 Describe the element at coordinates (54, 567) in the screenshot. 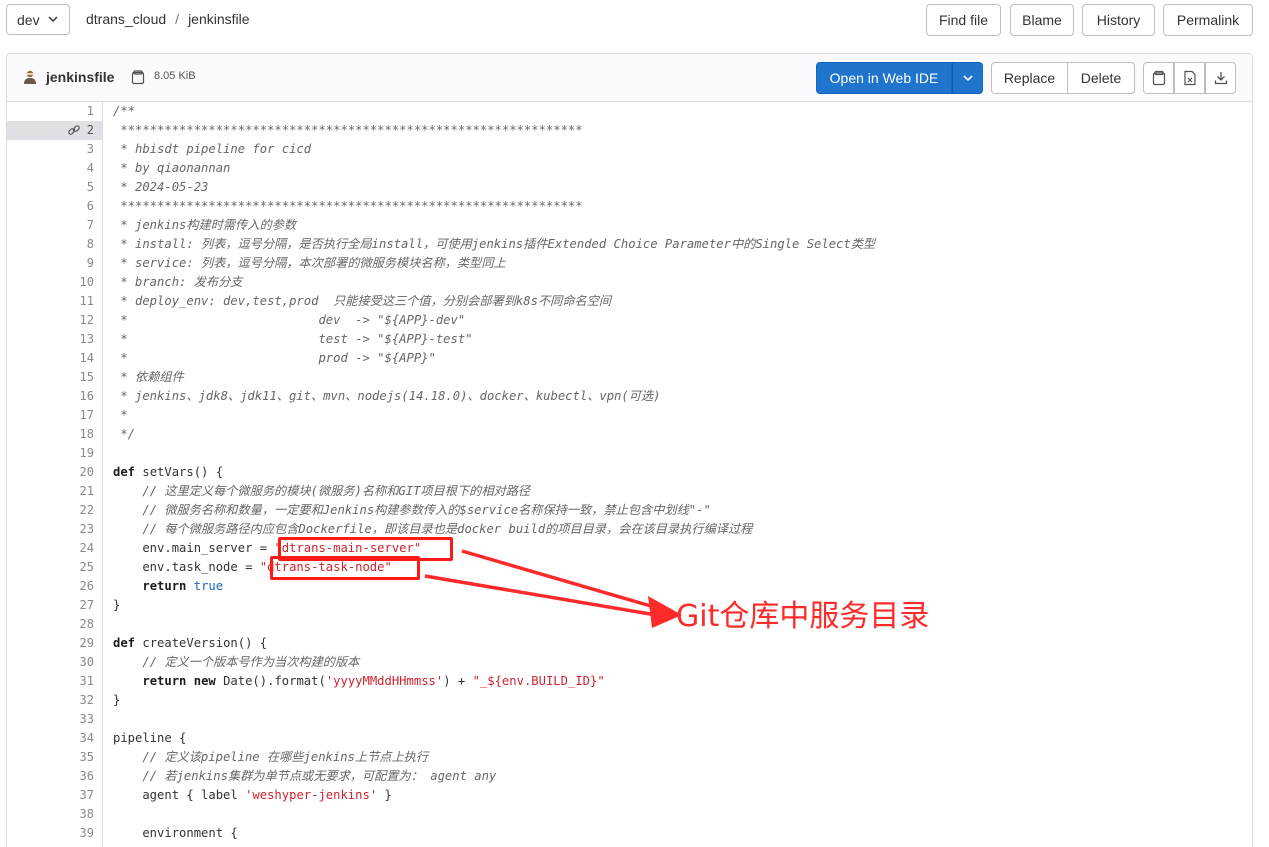

I see `line-number: 25` at that location.